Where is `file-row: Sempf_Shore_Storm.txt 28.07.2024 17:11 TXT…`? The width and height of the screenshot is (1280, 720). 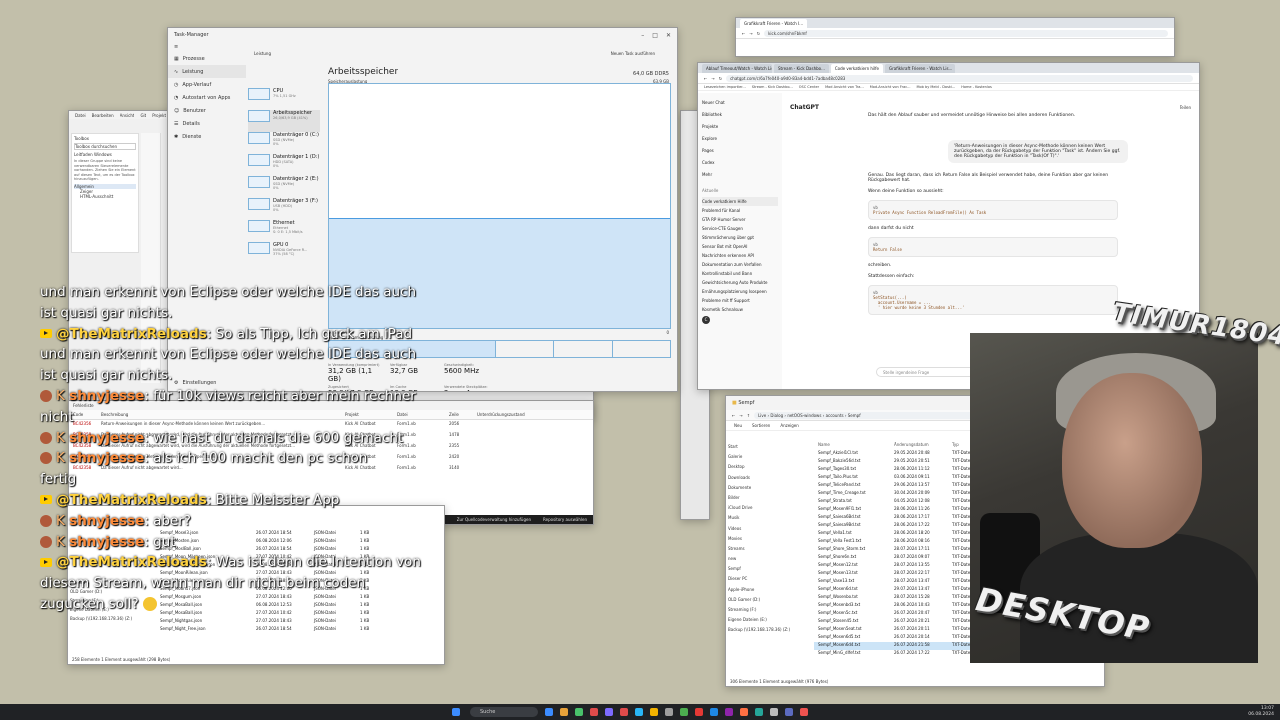 file-row: Sempf_Shore_Storm.txt 28.07.2024 17:11 TXT… is located at coordinates (903, 550).